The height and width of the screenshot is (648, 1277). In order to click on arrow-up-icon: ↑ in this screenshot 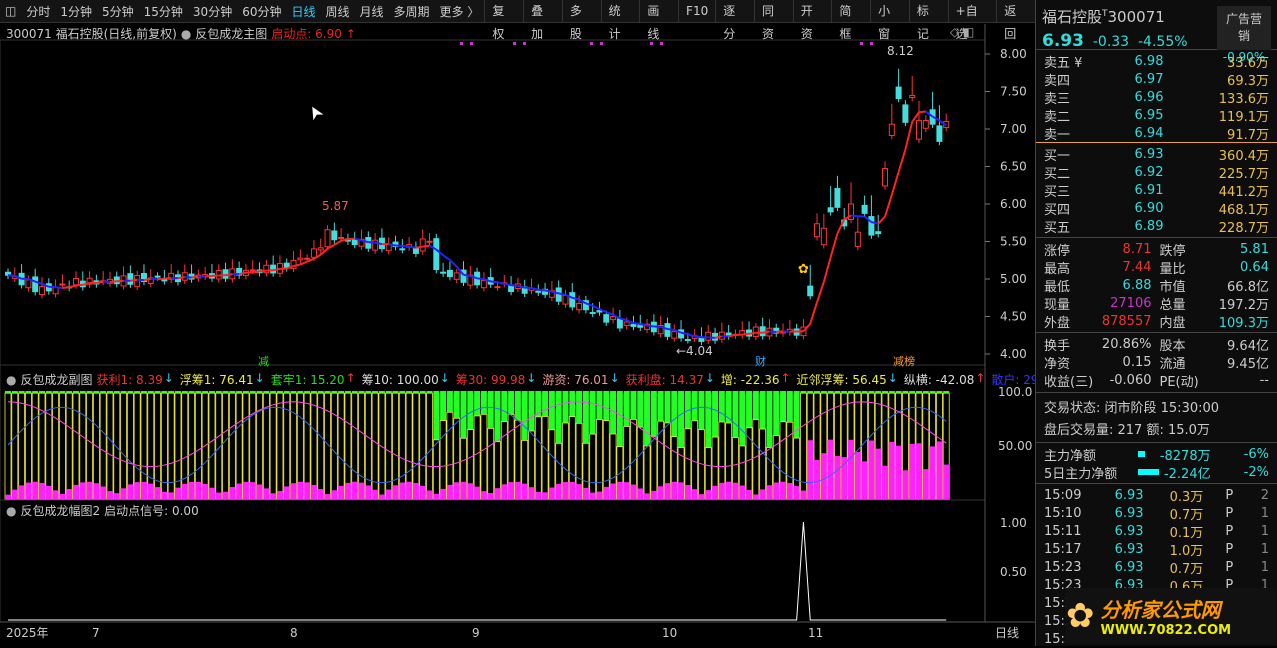, I will do `click(351, 379)`.